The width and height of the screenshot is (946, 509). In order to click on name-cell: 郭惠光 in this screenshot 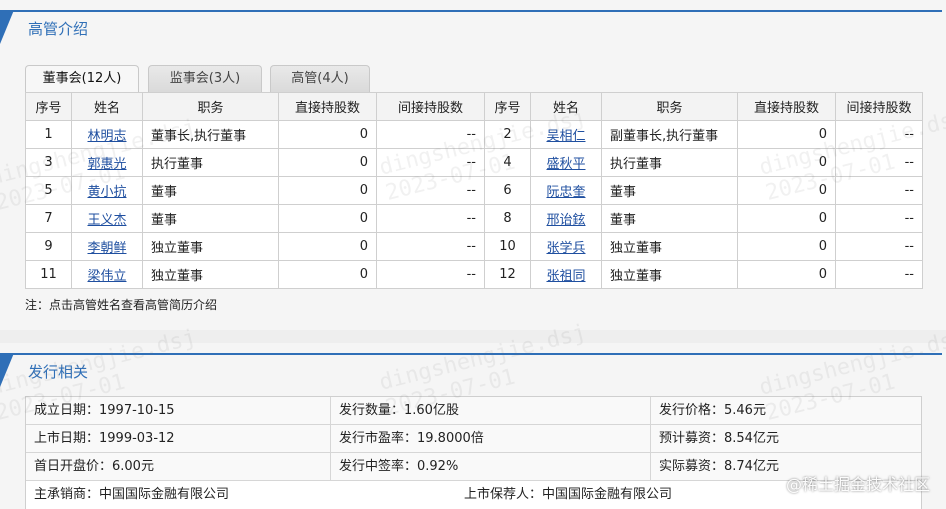, I will do `click(107, 162)`.